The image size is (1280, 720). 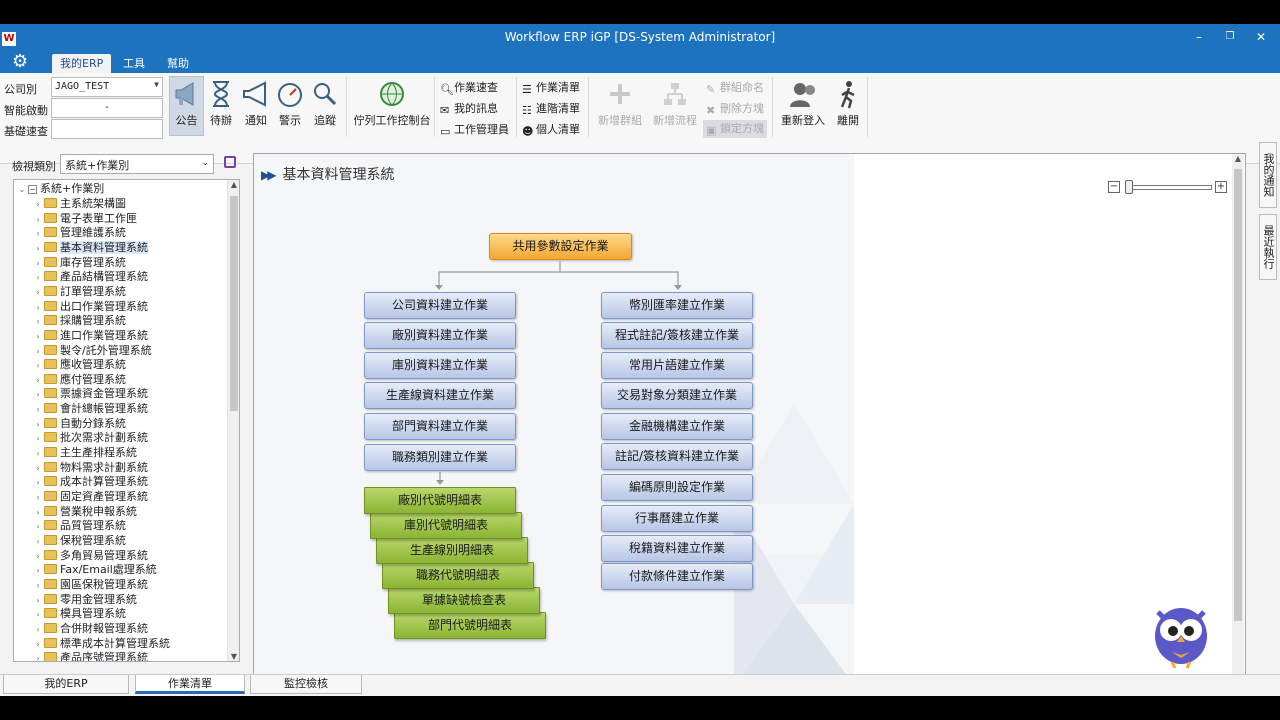 I want to click on node-right-5: 註記/簽核資料建立作業, so click(x=677, y=456).